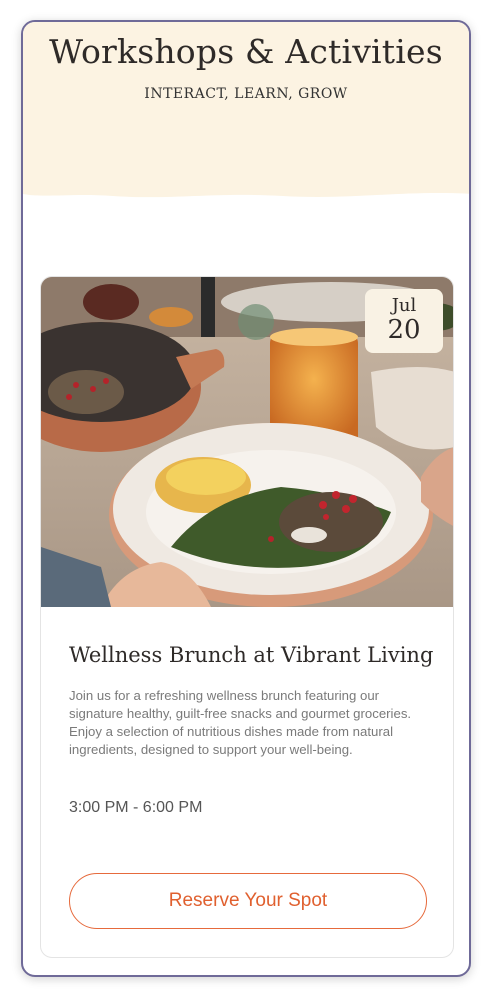  I want to click on reserve-spot-button: Reserve Your Spot, so click(248, 901).